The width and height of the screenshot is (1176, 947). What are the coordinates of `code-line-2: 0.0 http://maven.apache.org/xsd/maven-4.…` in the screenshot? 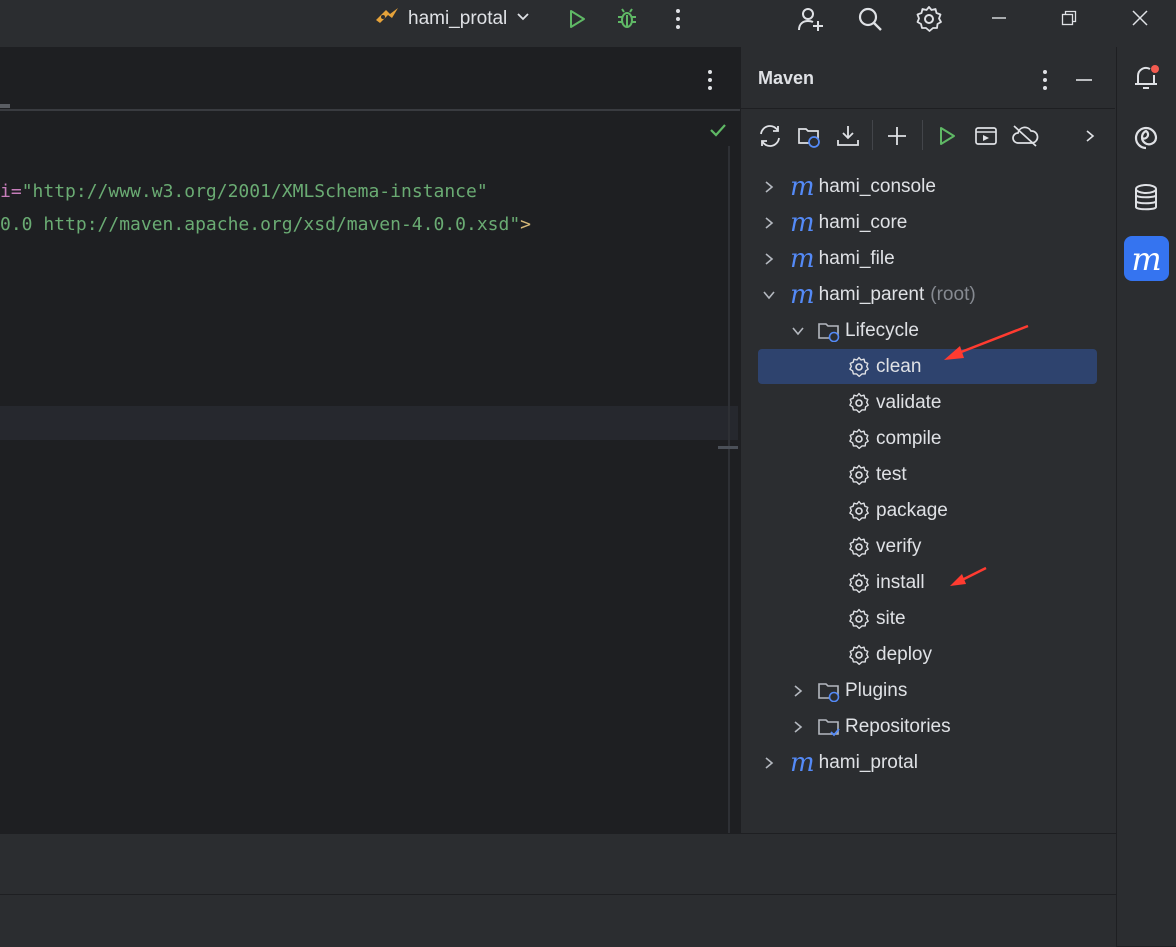 It's located at (265, 224).